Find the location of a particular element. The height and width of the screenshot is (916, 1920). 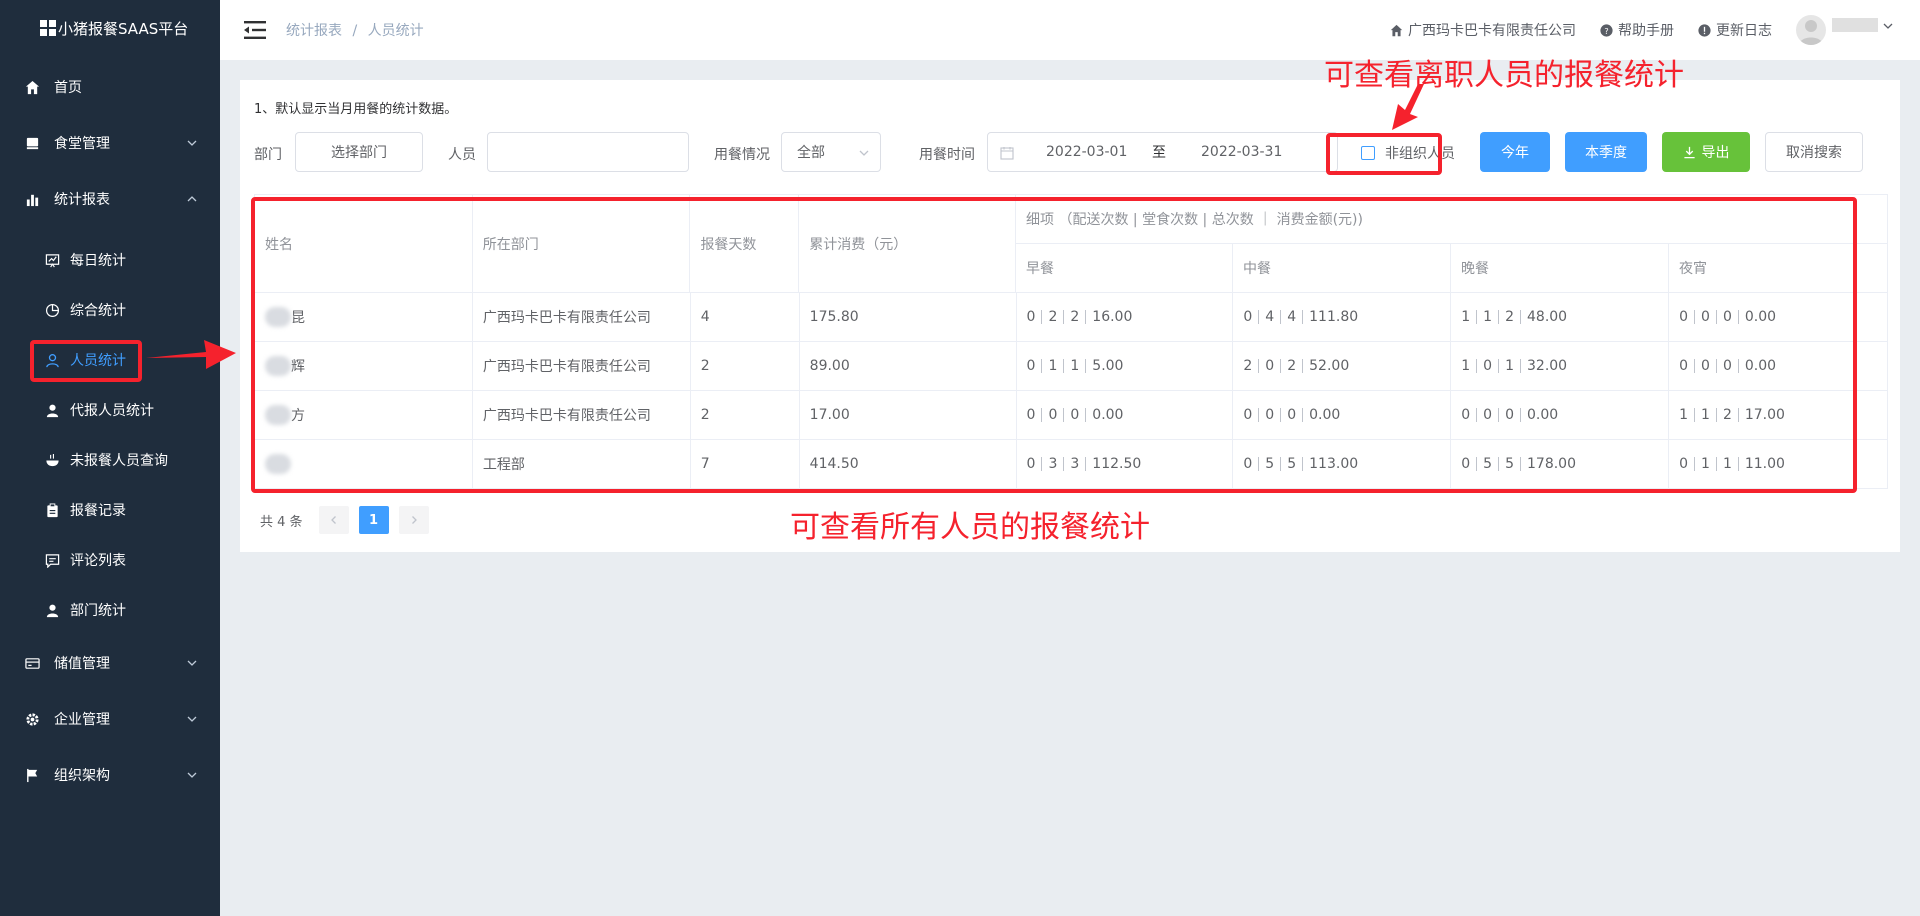

breadcrumb: 统计报表 / 人员统计 is located at coordinates (355, 30).